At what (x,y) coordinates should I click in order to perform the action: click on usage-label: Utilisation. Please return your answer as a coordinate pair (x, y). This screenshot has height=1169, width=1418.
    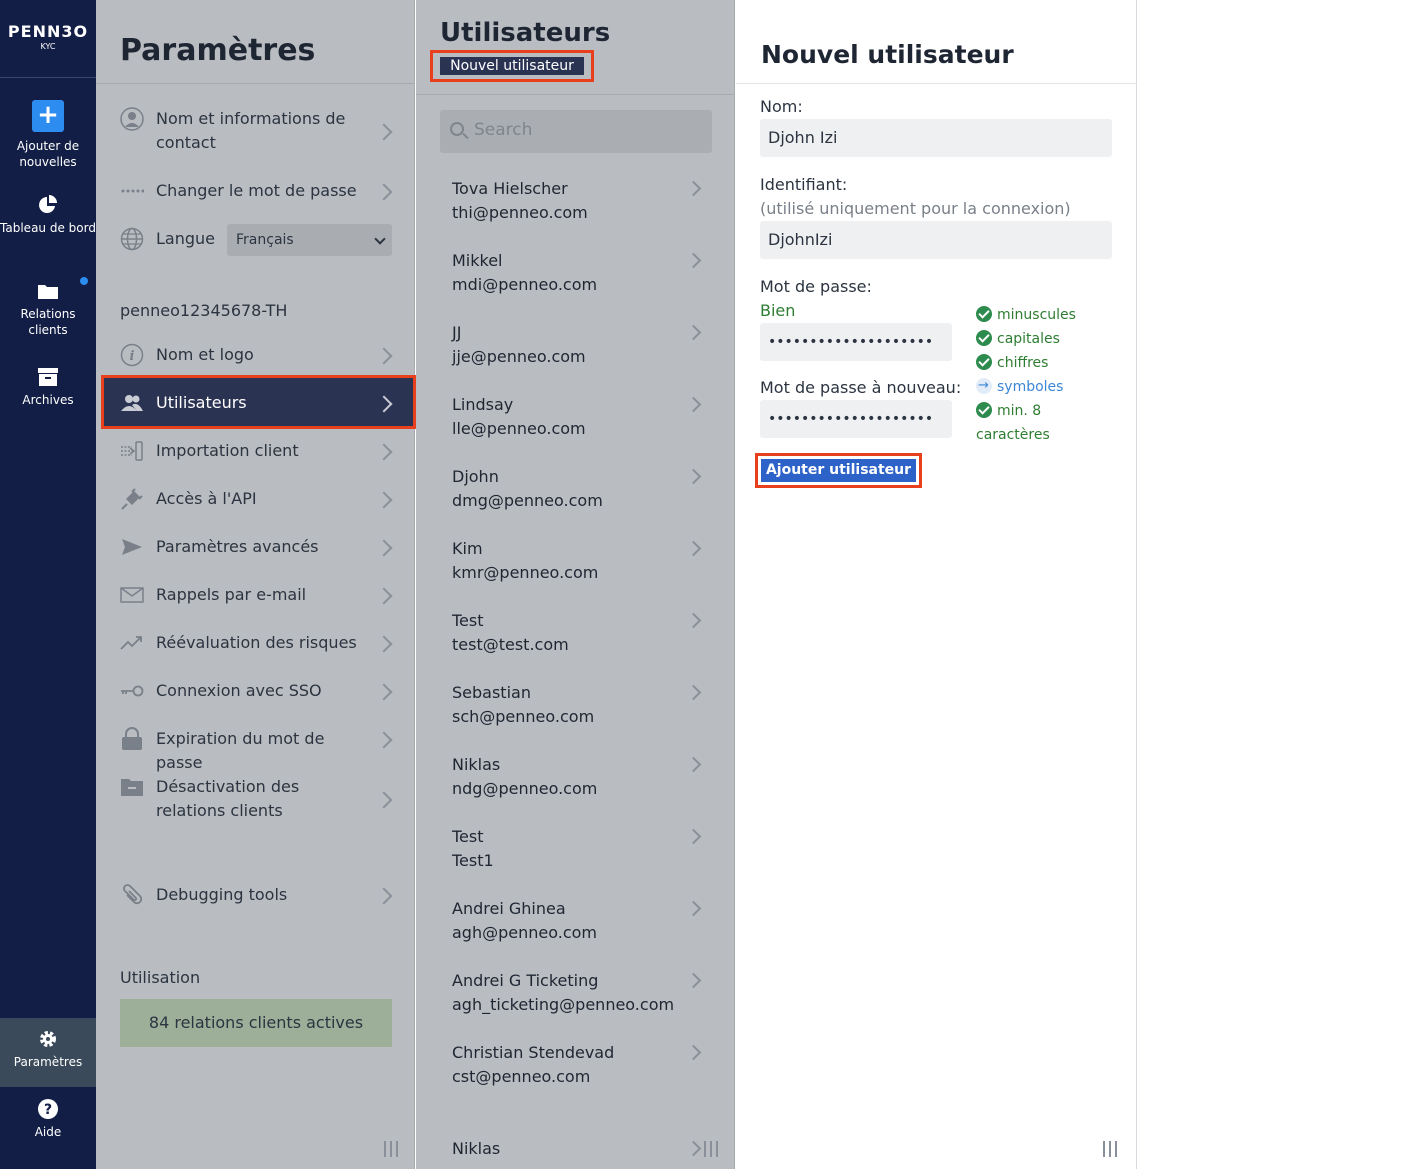
    Looking at the image, I should click on (160, 977).